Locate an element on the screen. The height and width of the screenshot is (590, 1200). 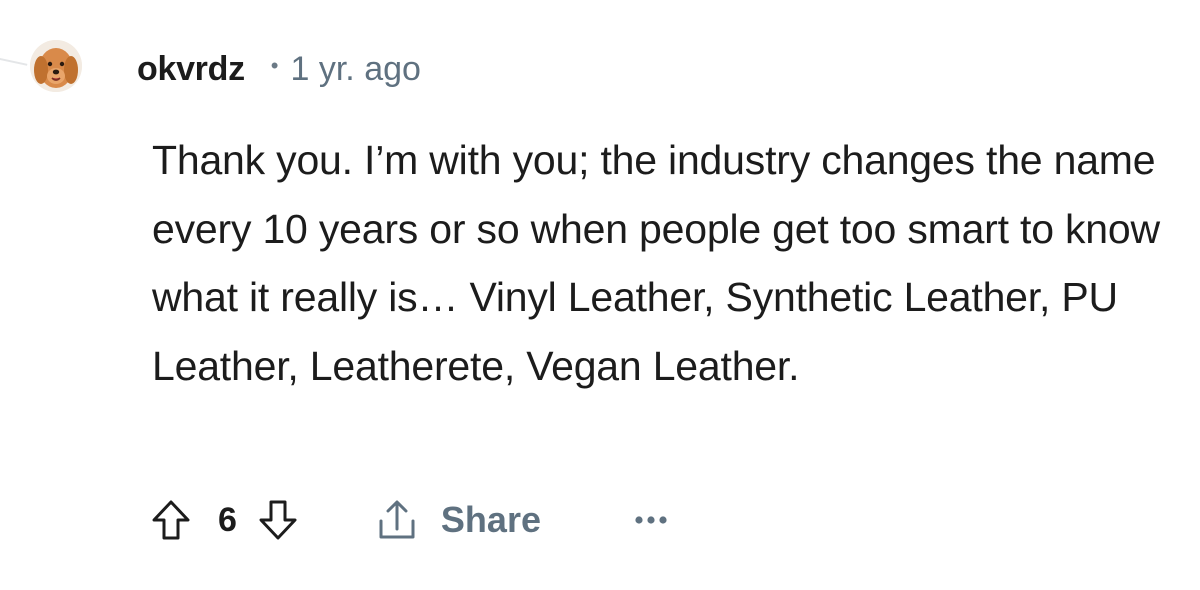
share-icon is located at coordinates (397, 519).